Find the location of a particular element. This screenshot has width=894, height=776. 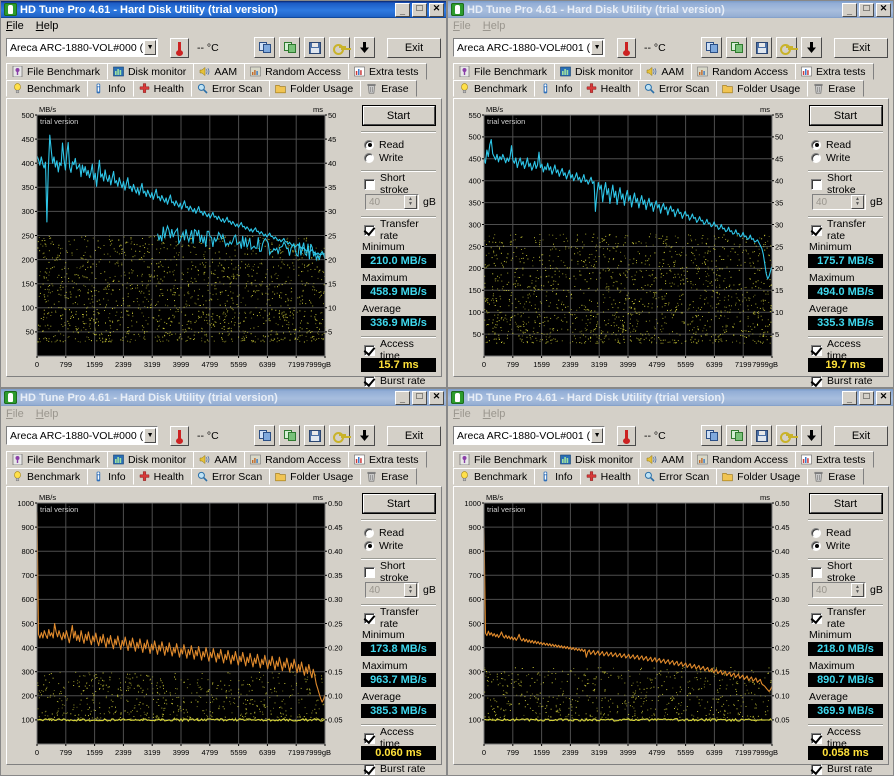

tab-extra-tests: Extra tests is located at coordinates (387, 71).